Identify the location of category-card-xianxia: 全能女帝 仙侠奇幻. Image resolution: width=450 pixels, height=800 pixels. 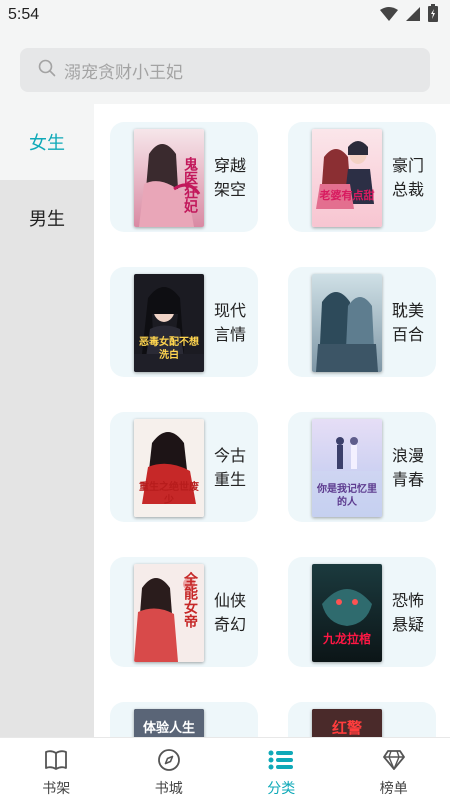
(184, 612).